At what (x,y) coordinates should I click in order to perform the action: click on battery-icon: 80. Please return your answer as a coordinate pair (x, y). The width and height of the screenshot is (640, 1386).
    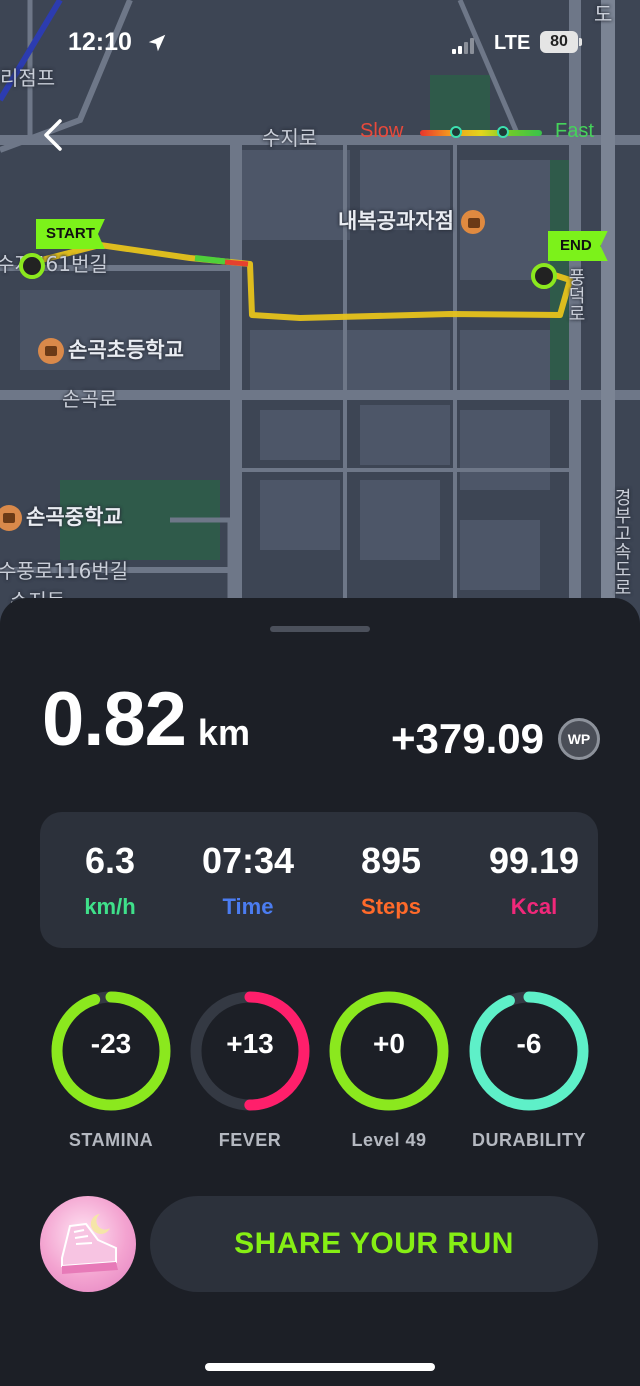
    Looking at the image, I should click on (561, 42).